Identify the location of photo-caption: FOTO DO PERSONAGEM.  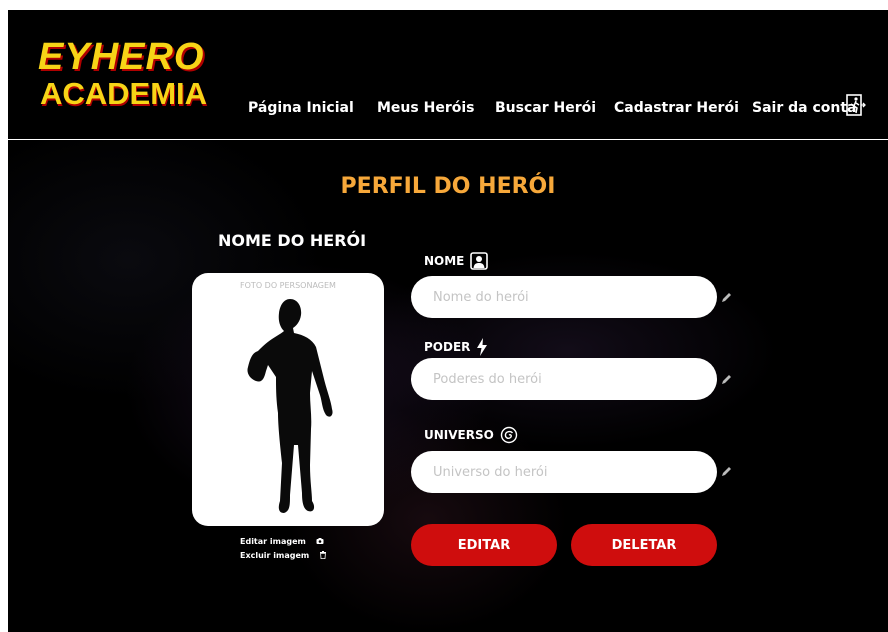
(288, 285).